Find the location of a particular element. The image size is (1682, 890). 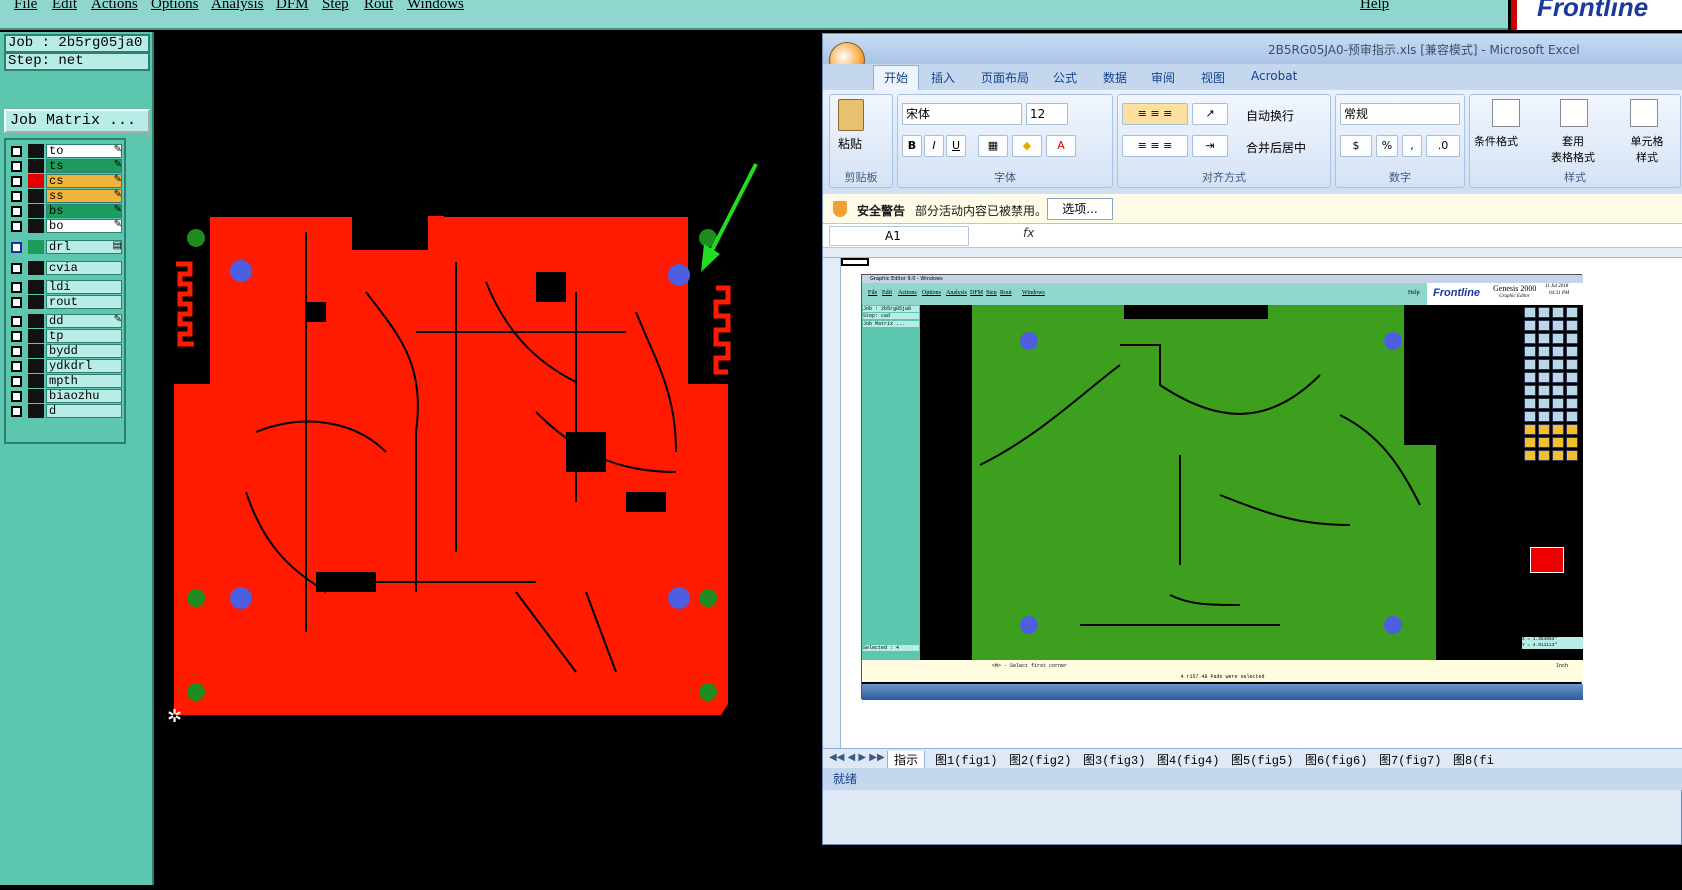

sheet-tab-6: 图6(fig6) is located at coordinates (1336, 759).